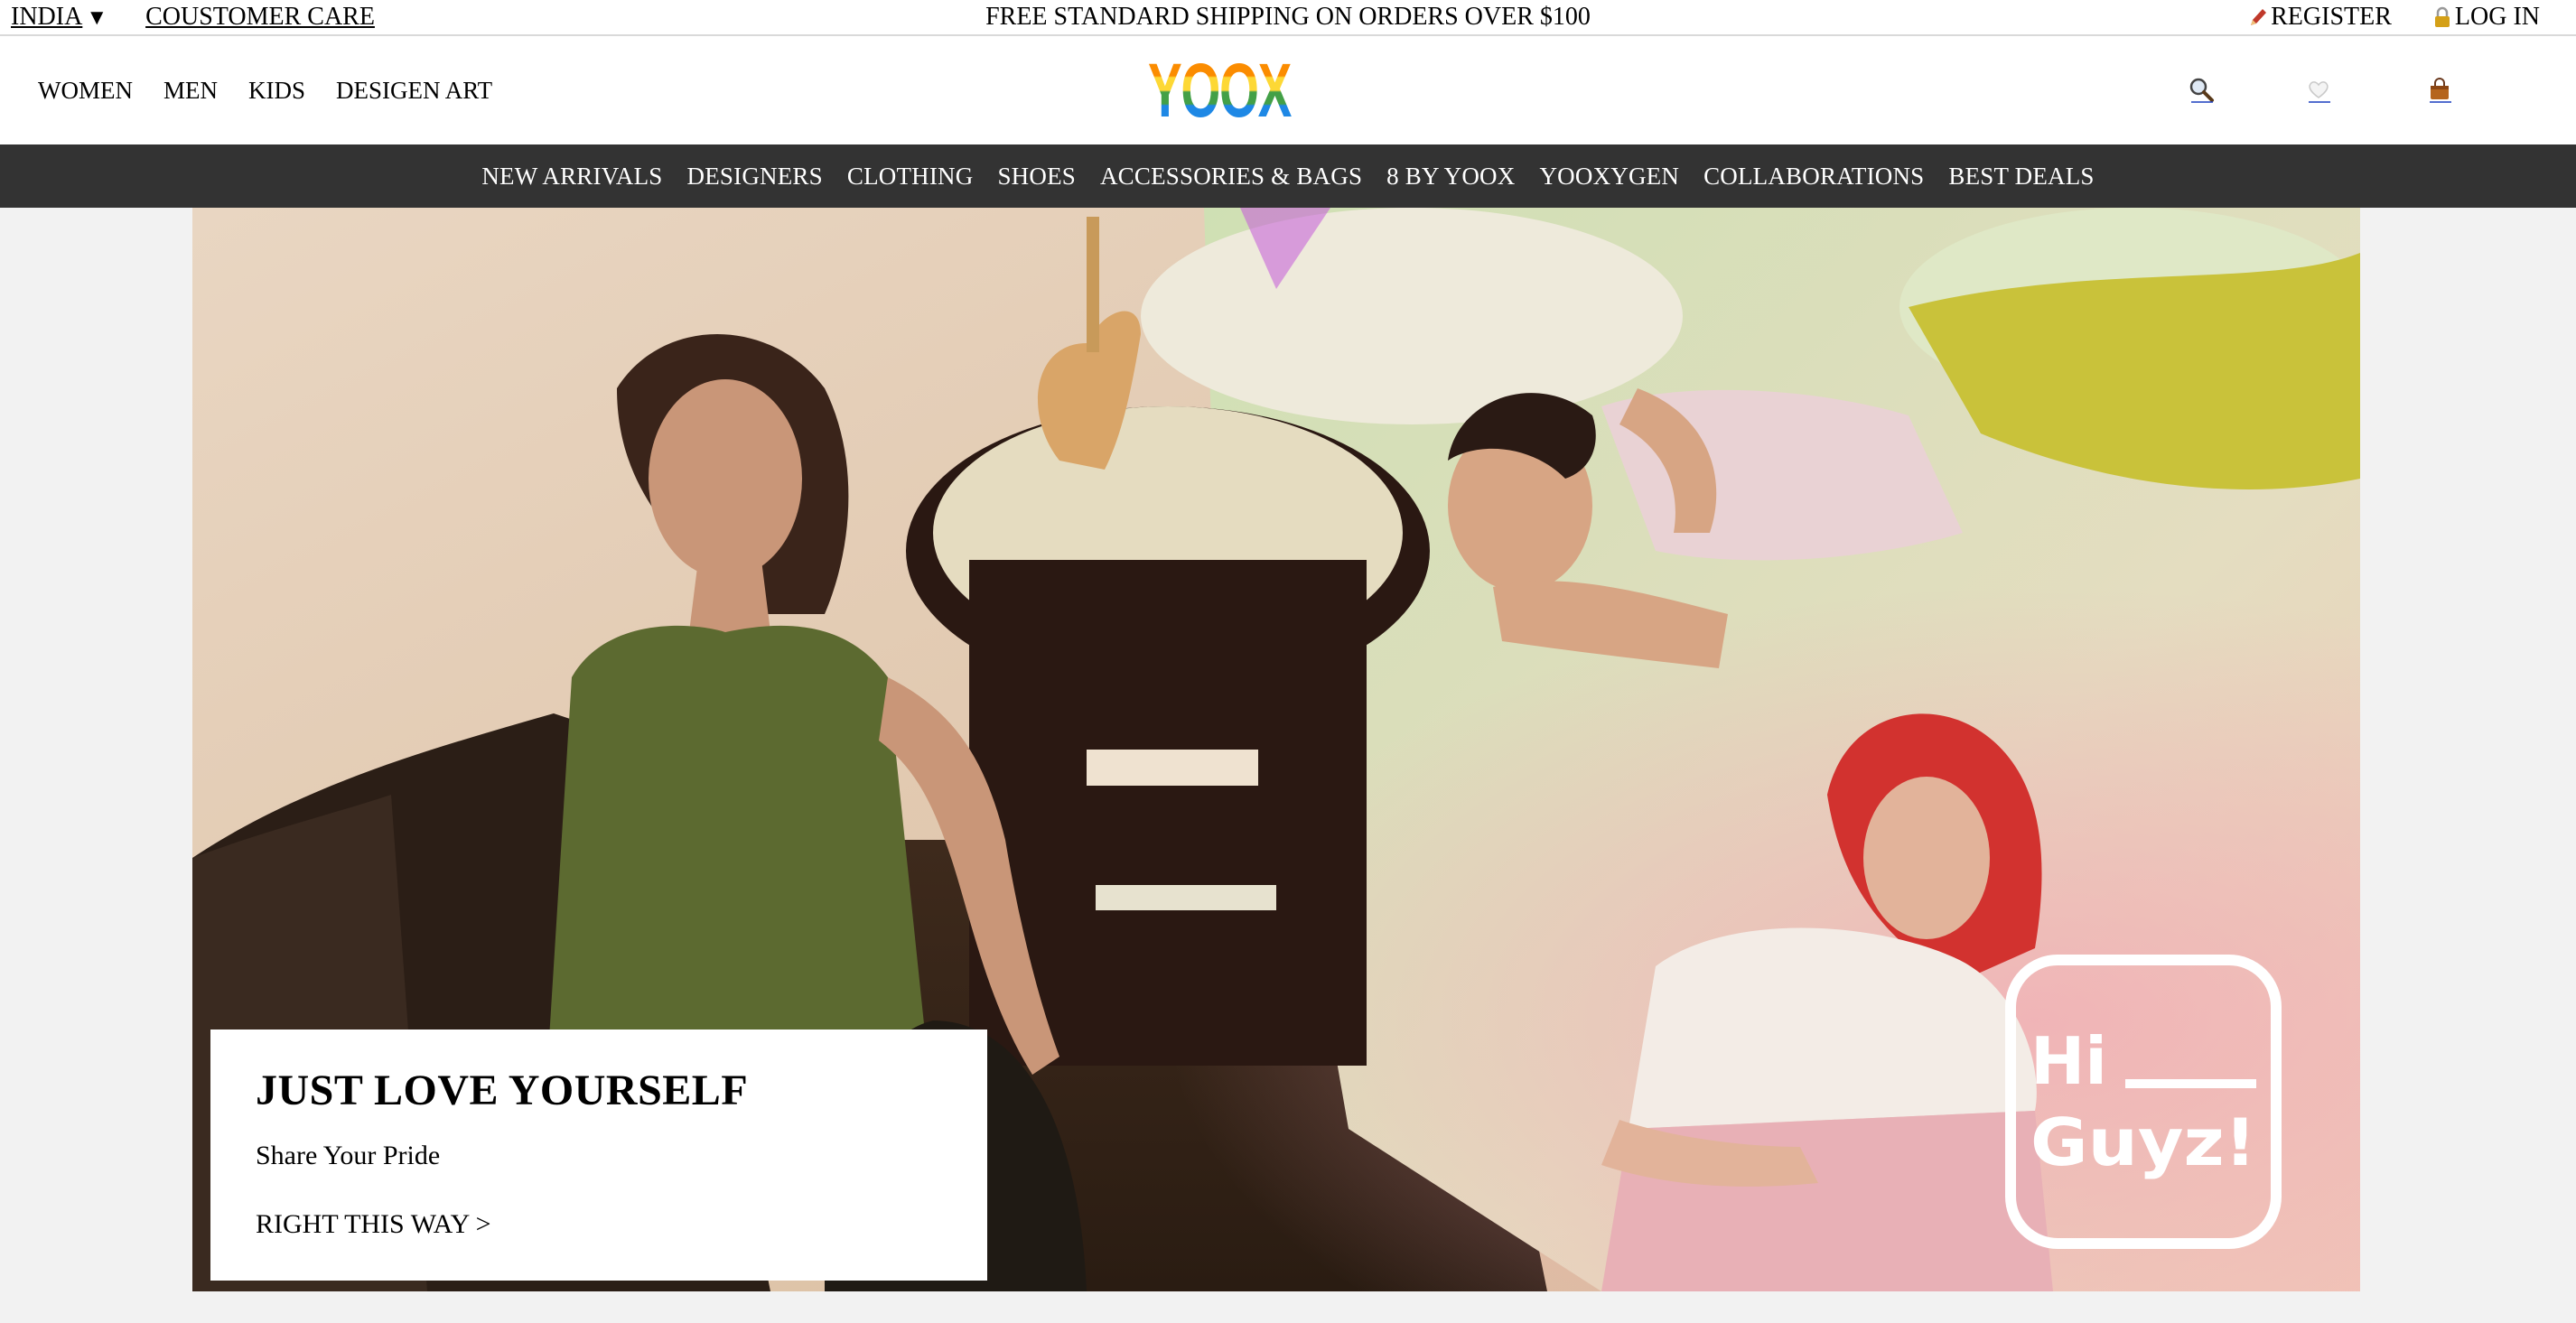 This screenshot has height=1323, width=2576. I want to click on nav-clothing: CLOTHING, so click(910, 177).